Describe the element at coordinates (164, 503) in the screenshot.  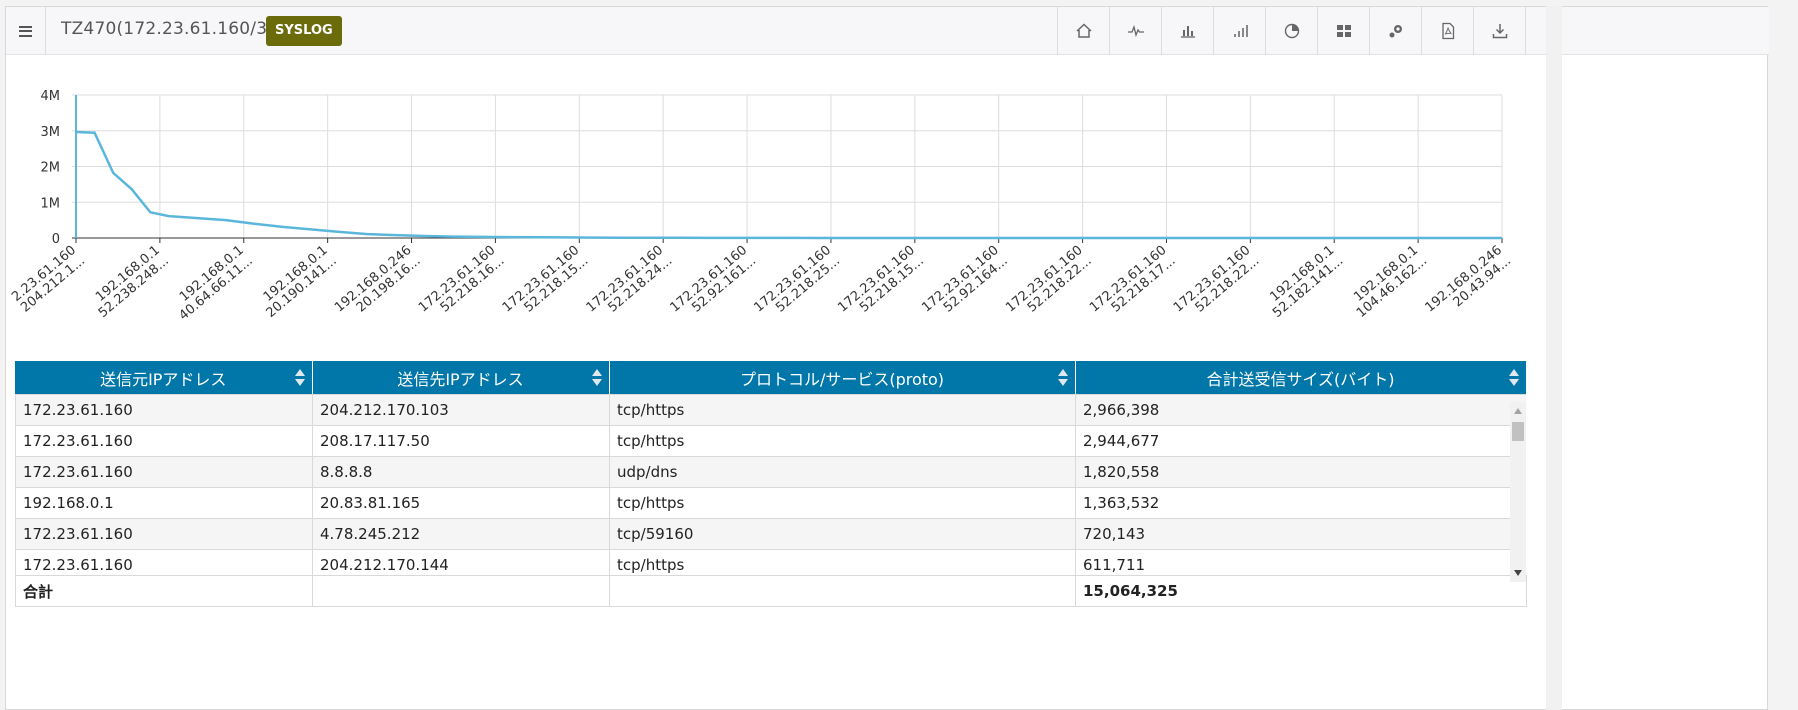
I see `table-cell: 192.168.0.1` at that location.